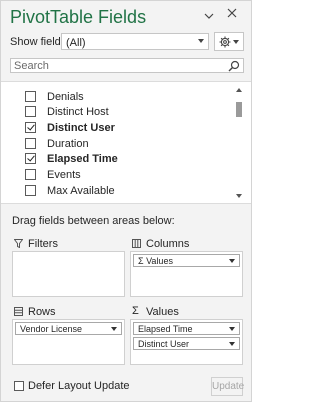 The width and height of the screenshot is (320, 402). What do you see at coordinates (115, 175) in the screenshot?
I see `field-row: Events` at bounding box center [115, 175].